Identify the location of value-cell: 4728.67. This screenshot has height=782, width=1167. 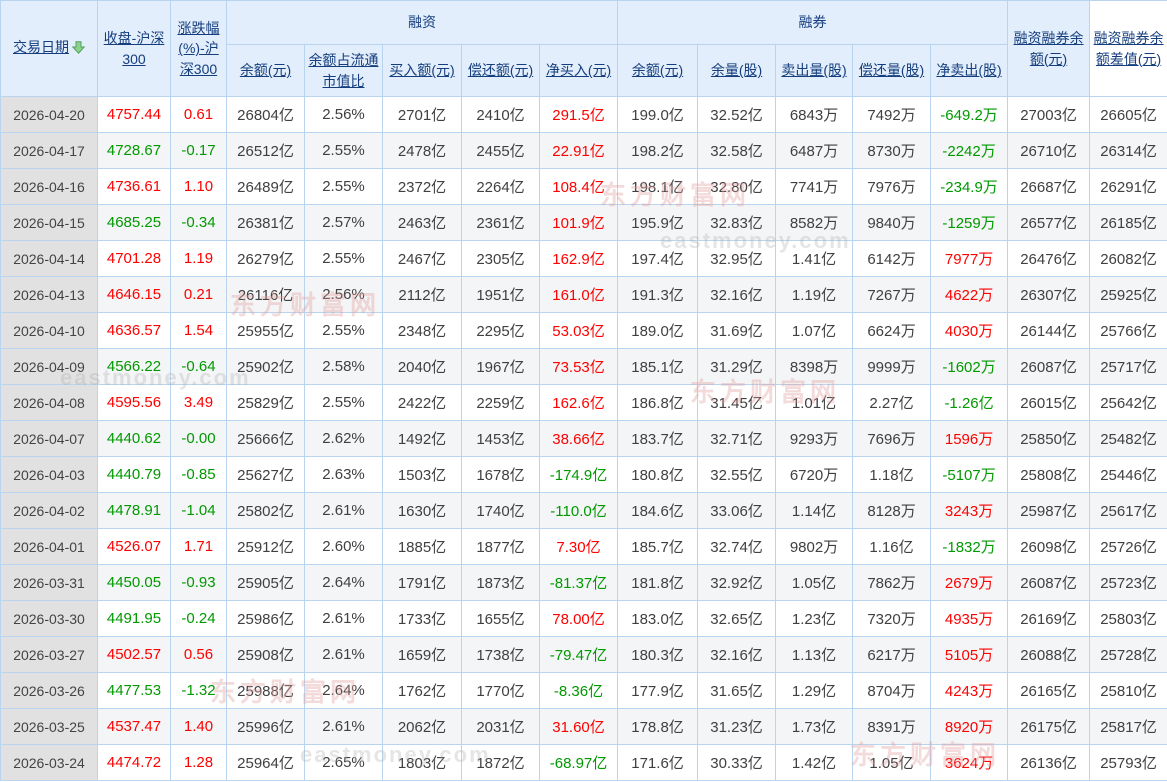
(134, 150).